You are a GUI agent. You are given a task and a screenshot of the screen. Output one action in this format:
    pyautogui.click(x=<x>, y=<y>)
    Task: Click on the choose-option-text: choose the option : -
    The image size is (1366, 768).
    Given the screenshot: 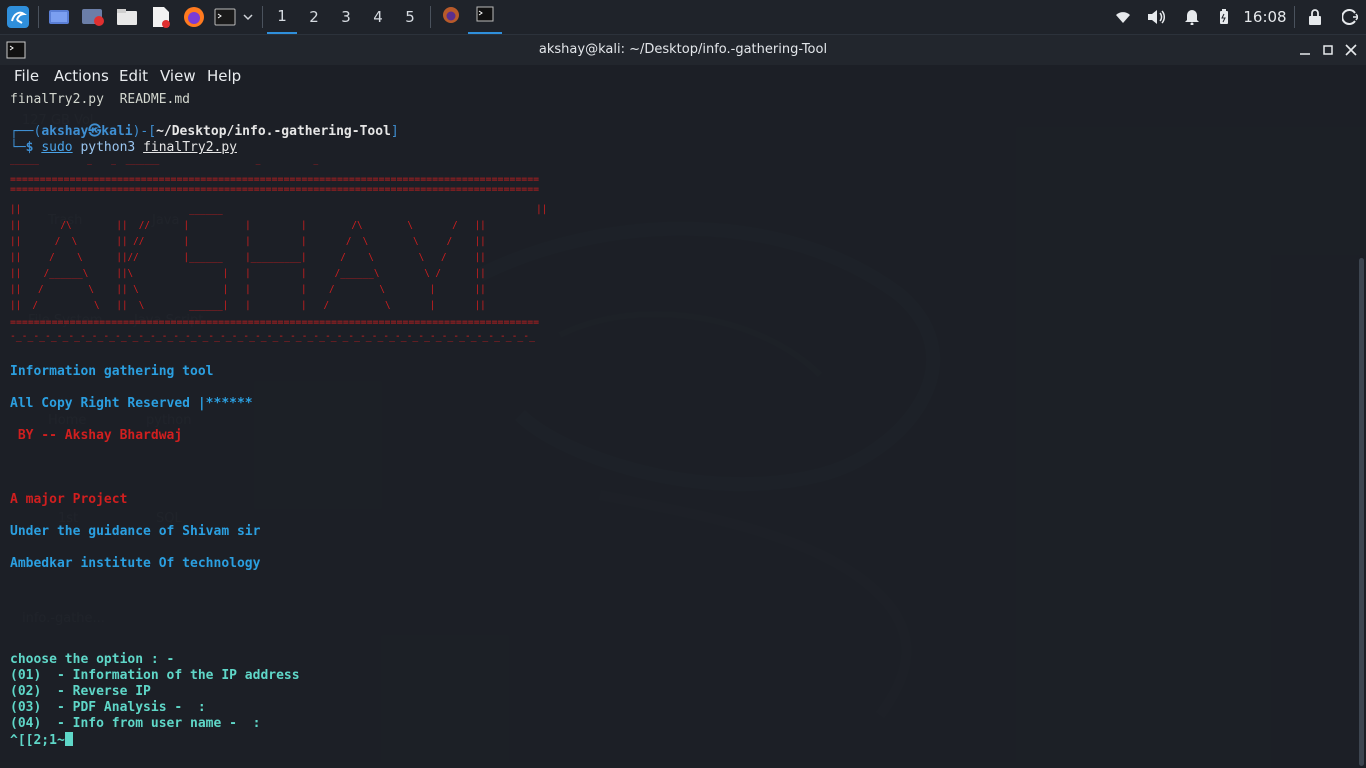 What is the action you would take?
    pyautogui.click(x=92, y=659)
    